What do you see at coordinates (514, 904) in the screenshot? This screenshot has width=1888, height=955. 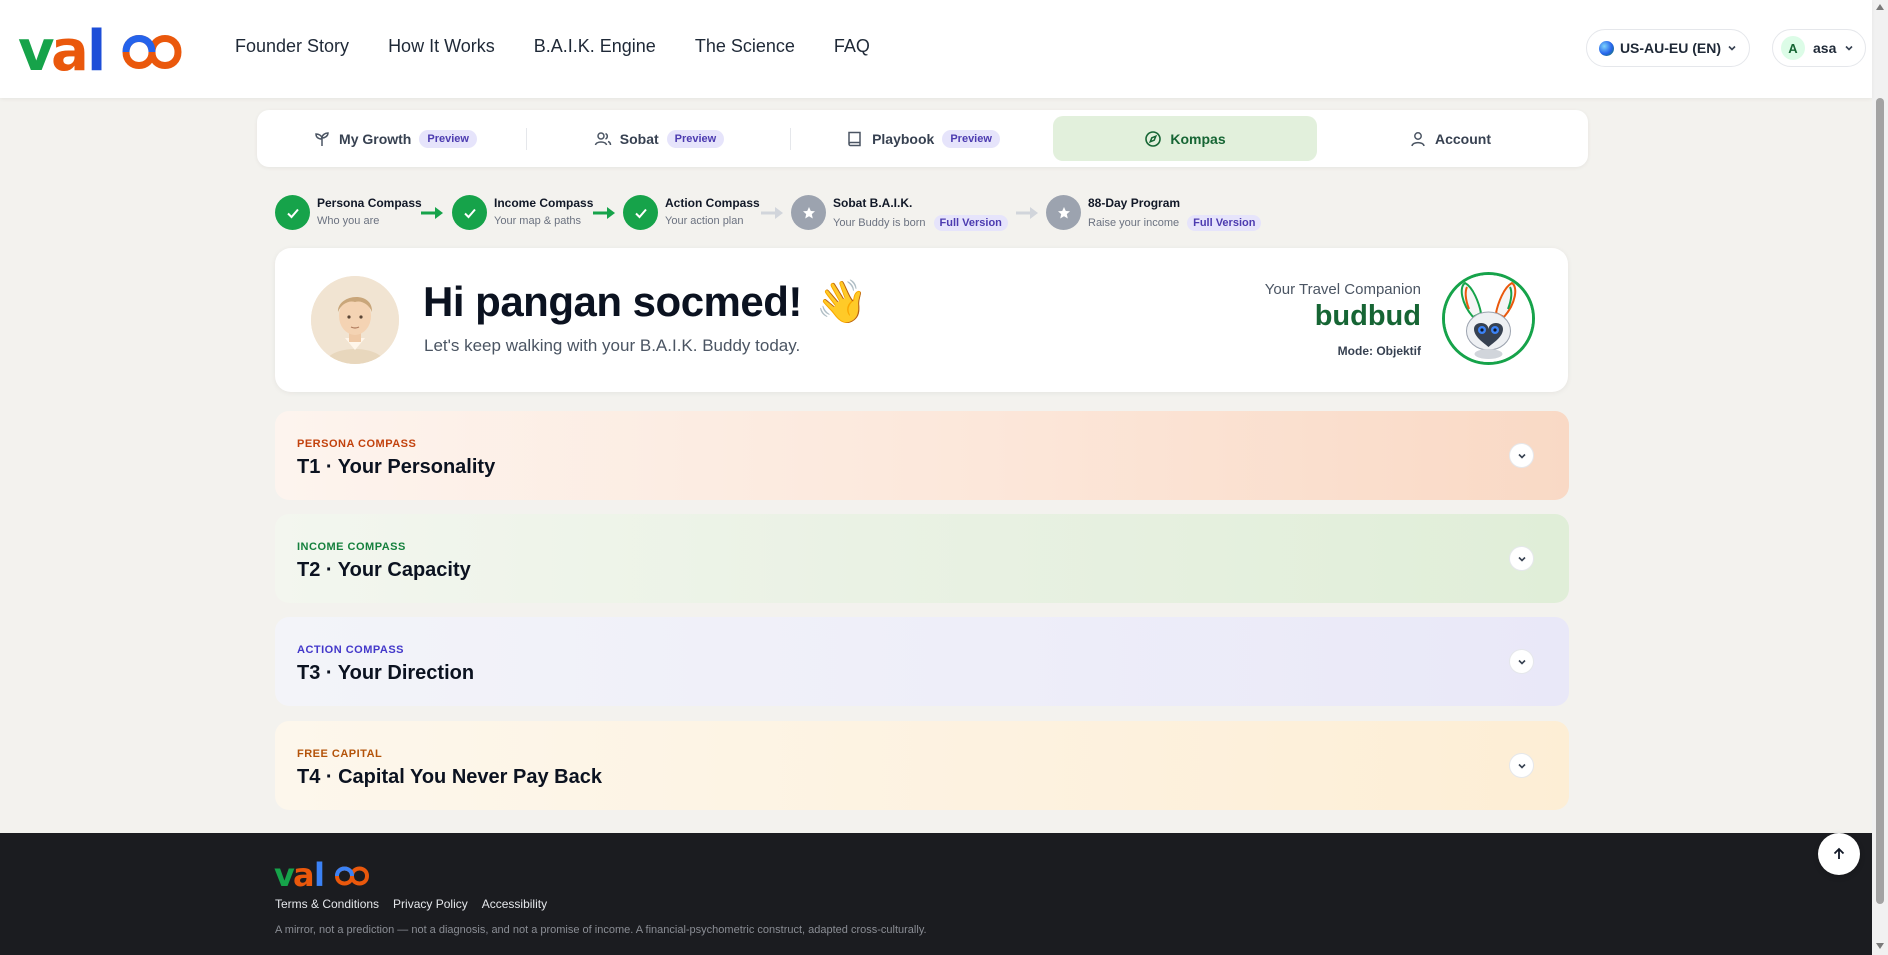 I see `footer-link-accessibility: Accessibility` at bounding box center [514, 904].